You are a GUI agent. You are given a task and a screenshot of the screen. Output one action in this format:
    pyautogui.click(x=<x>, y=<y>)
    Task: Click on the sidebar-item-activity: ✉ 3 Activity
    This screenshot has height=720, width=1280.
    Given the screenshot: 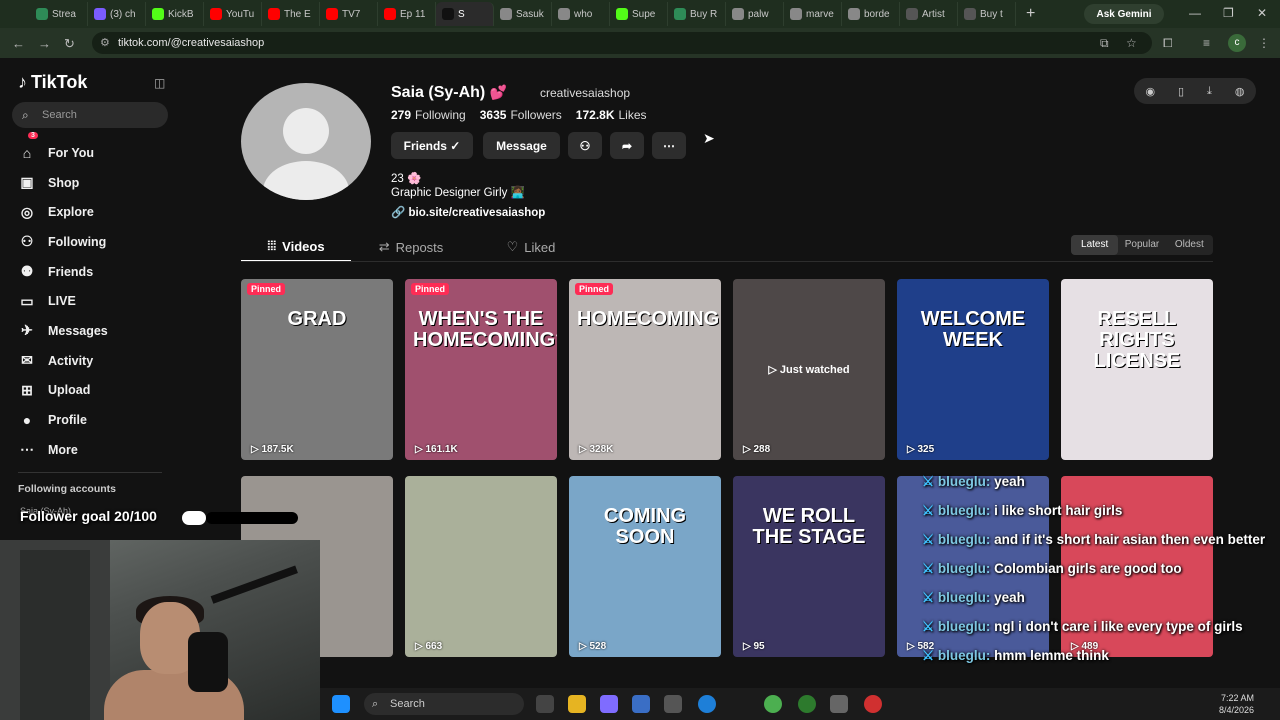 What is the action you would take?
    pyautogui.click(x=93, y=254)
    